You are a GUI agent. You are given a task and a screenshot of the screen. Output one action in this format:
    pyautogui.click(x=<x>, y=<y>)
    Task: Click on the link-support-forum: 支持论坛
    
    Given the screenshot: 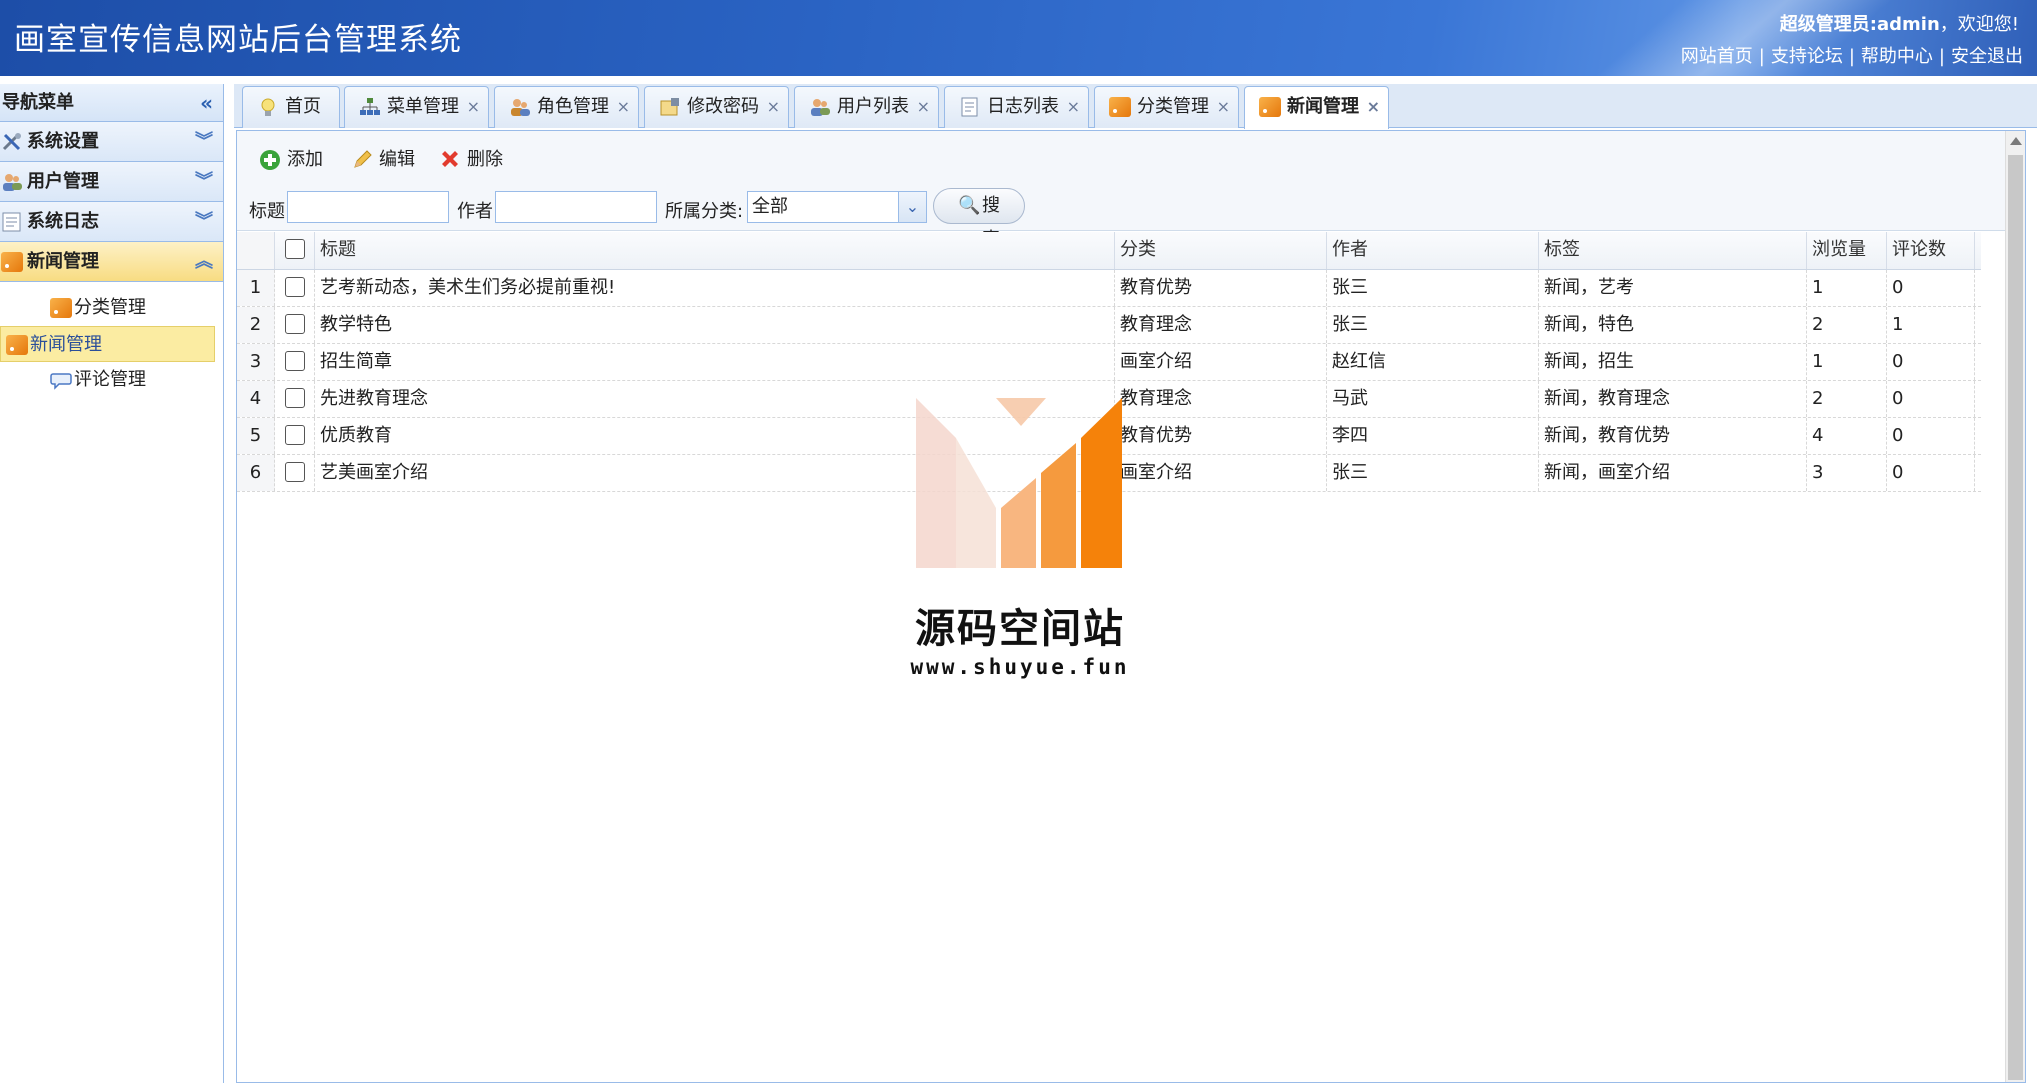 What is the action you would take?
    pyautogui.click(x=1807, y=56)
    